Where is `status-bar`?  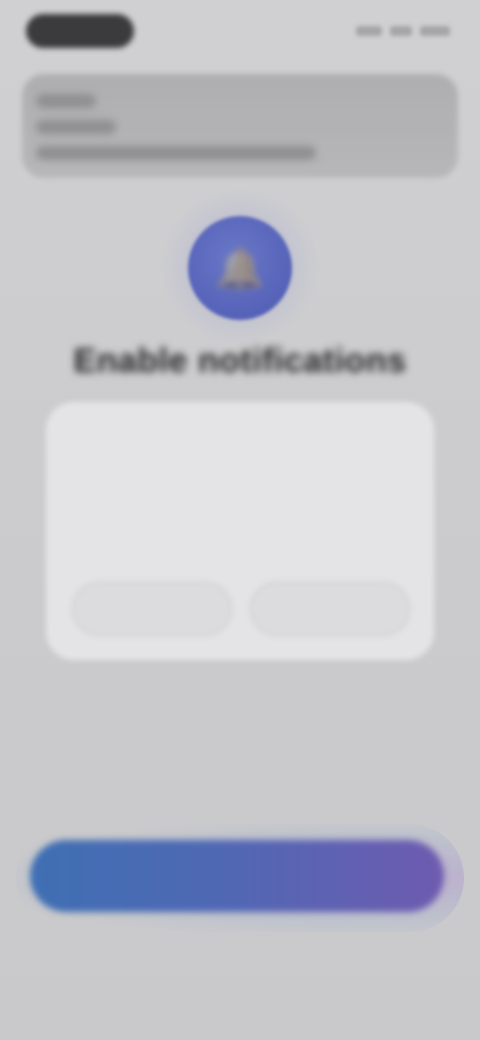 status-bar is located at coordinates (240, 32).